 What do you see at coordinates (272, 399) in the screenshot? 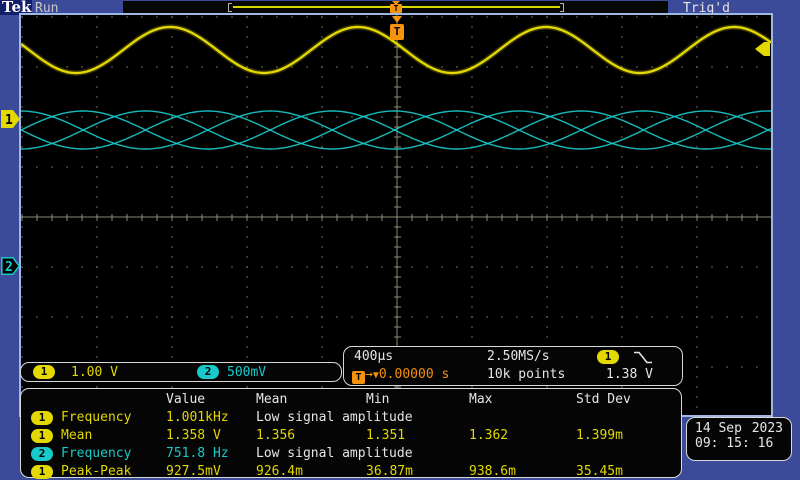
I see `col-header-mean: Mean` at bounding box center [272, 399].